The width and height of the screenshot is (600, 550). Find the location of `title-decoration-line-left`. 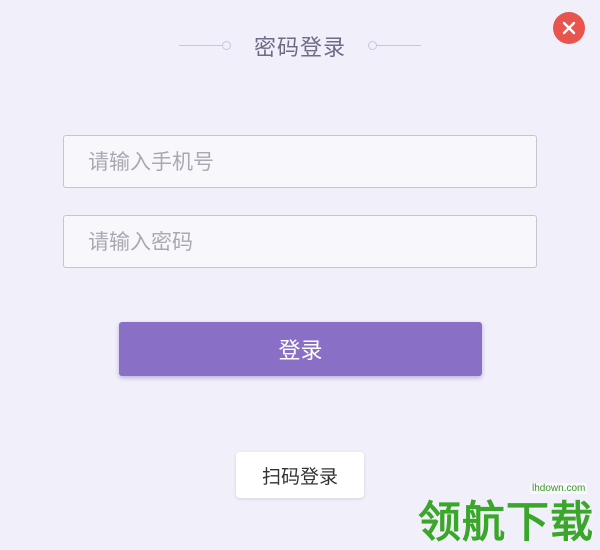

title-decoration-line-left is located at coordinates (201, 45).